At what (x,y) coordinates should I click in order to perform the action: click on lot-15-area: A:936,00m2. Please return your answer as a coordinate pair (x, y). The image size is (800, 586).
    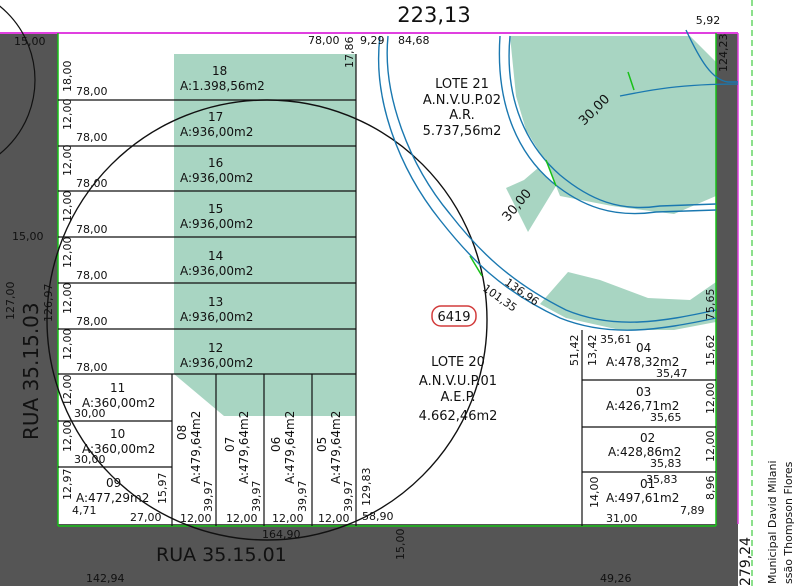
    Looking at the image, I should click on (216, 224).